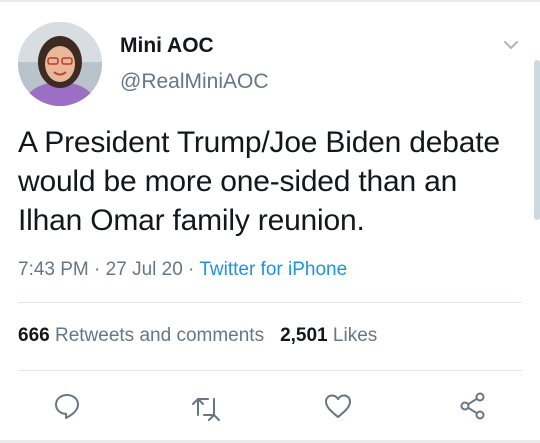  Describe the element at coordinates (53, 269) in the screenshot. I see `tweet-time: 7:43 PM` at that location.